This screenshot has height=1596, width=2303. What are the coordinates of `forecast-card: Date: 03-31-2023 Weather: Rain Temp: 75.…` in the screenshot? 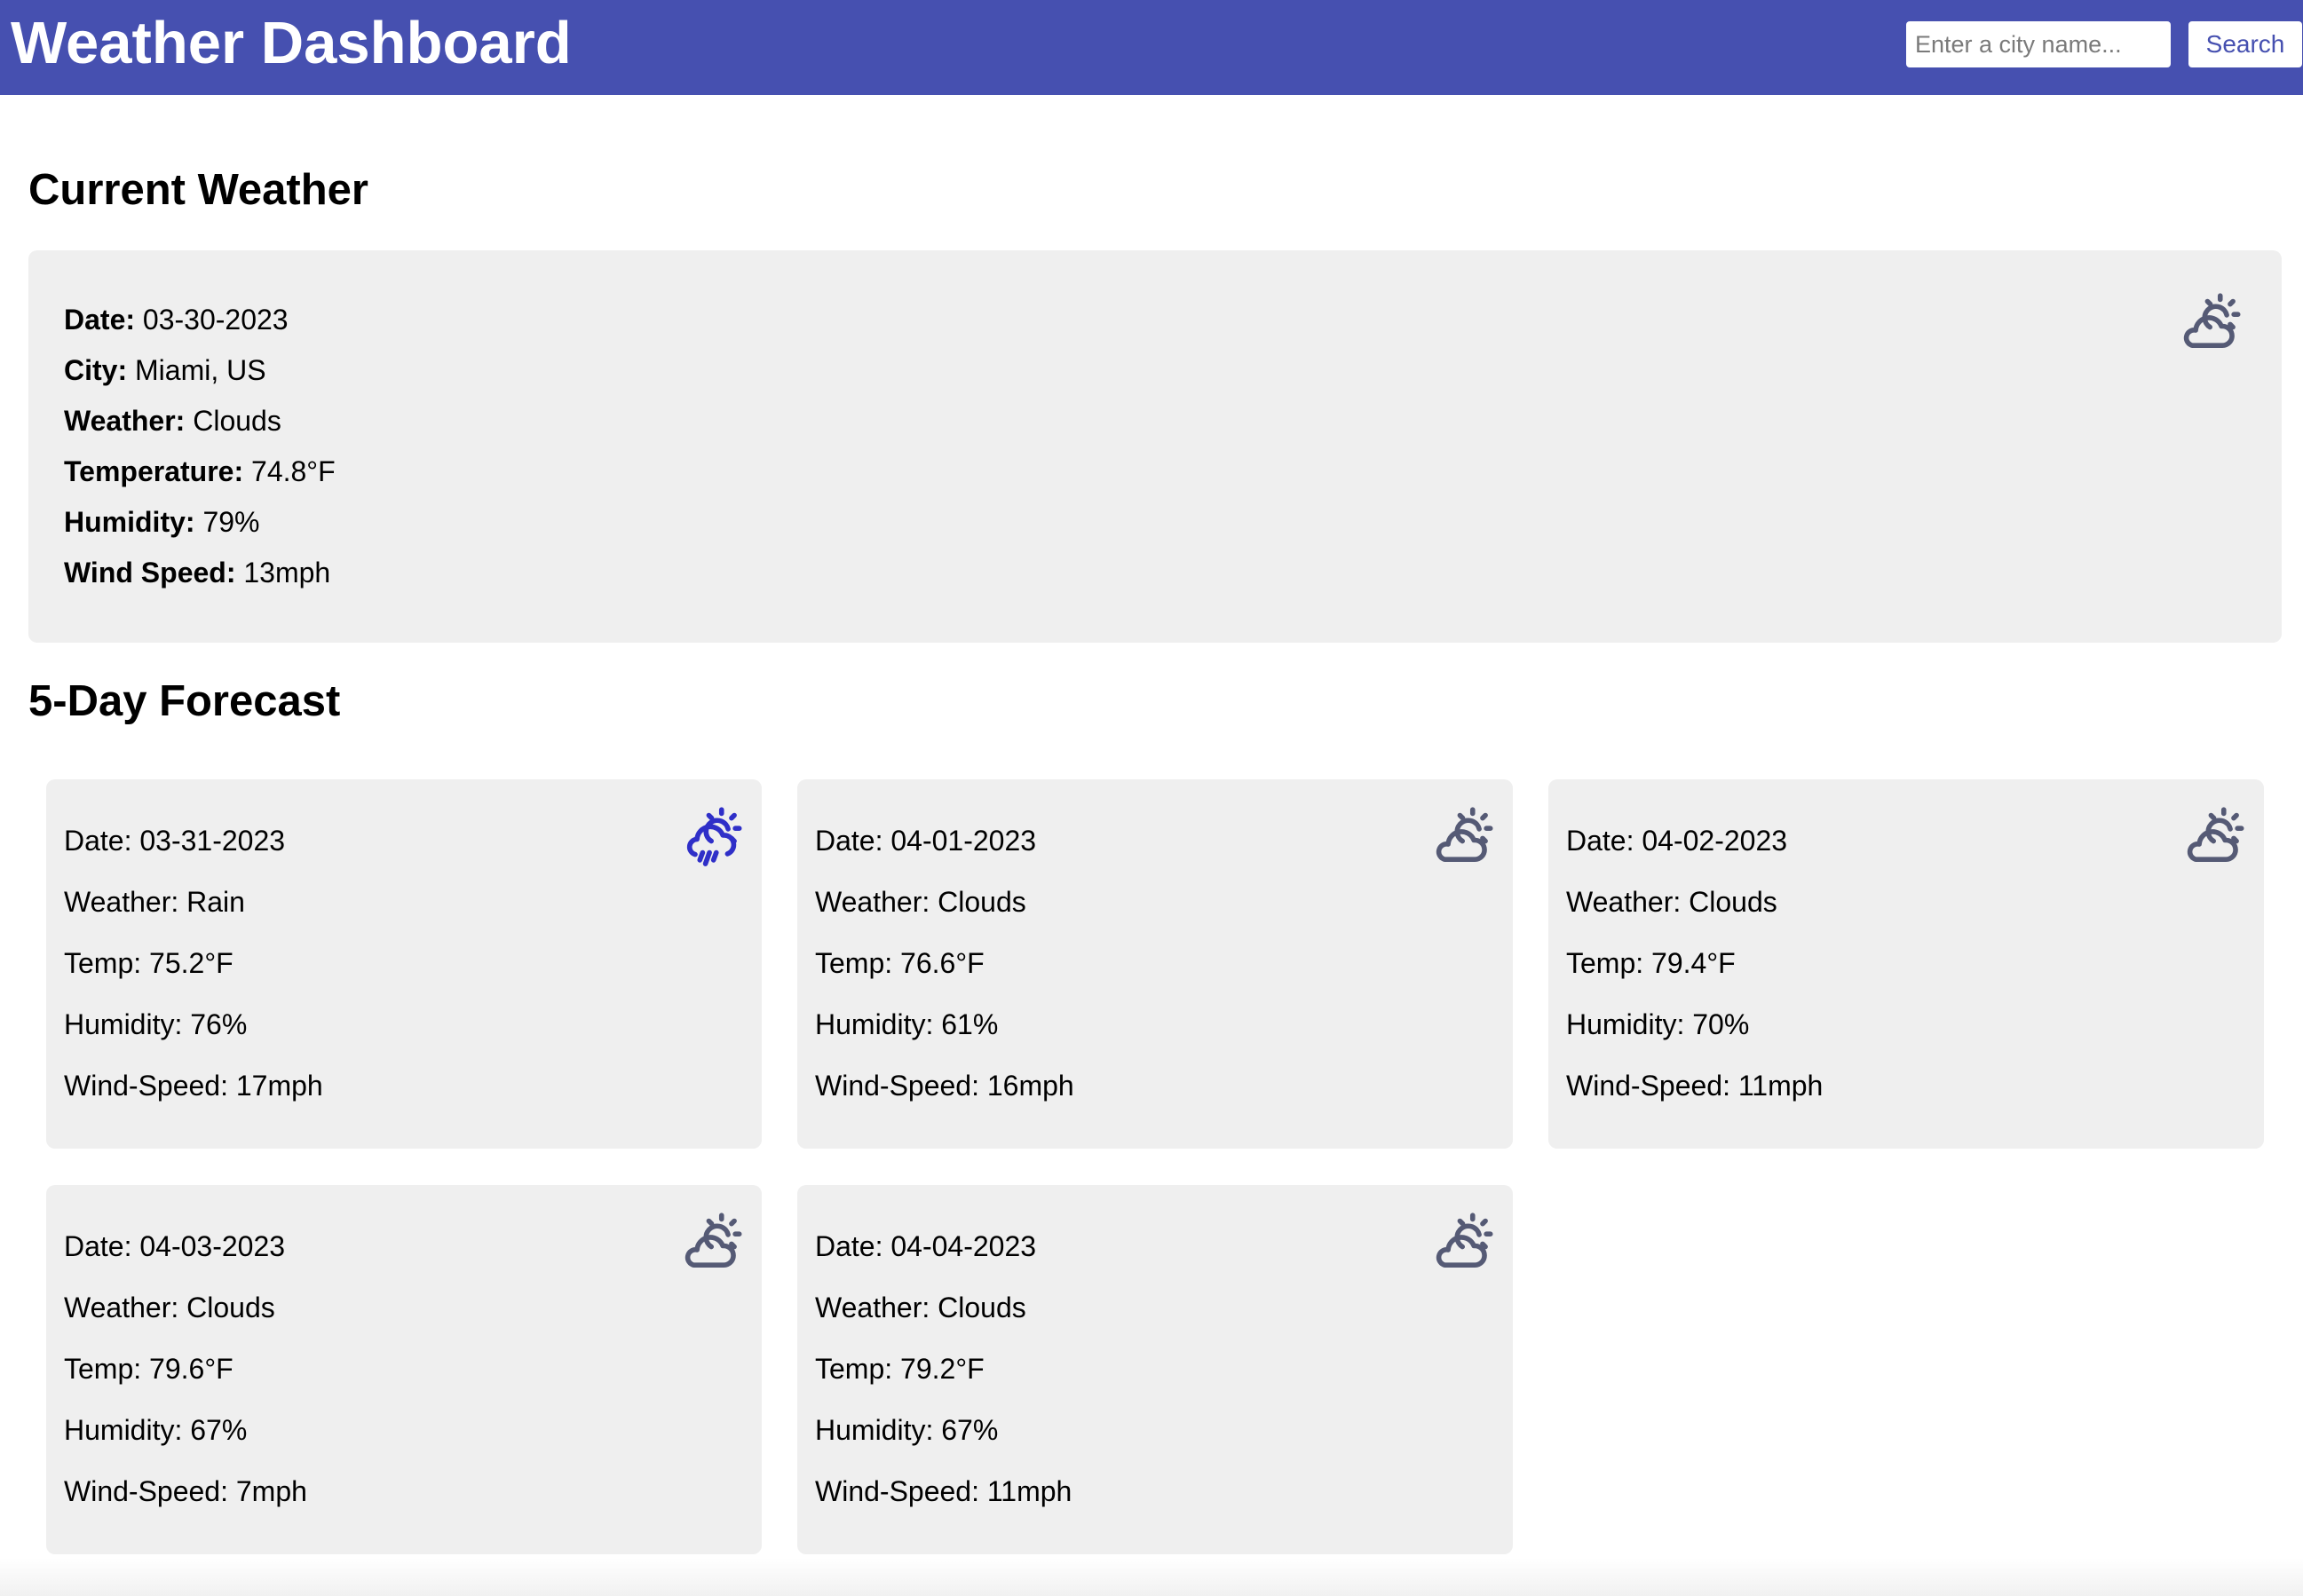 It's located at (404, 964).